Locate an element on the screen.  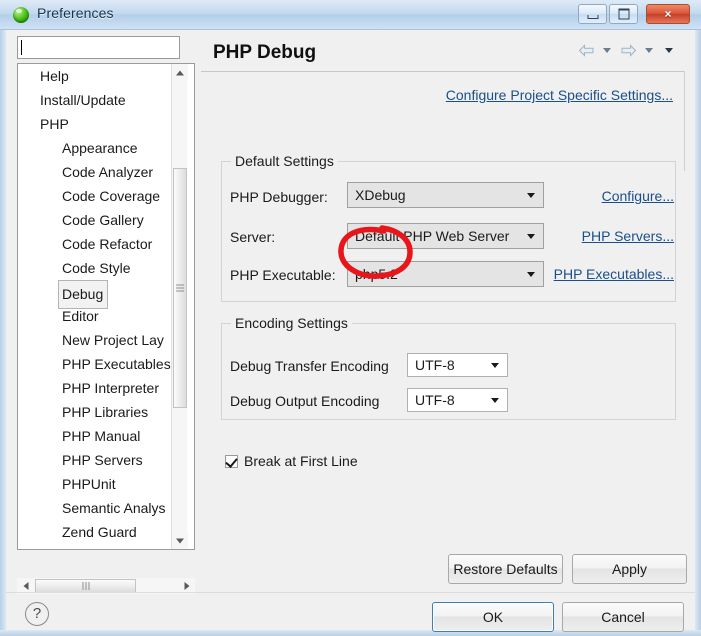
sidebar-item-label: Code Coverage is located at coordinates (111, 196).